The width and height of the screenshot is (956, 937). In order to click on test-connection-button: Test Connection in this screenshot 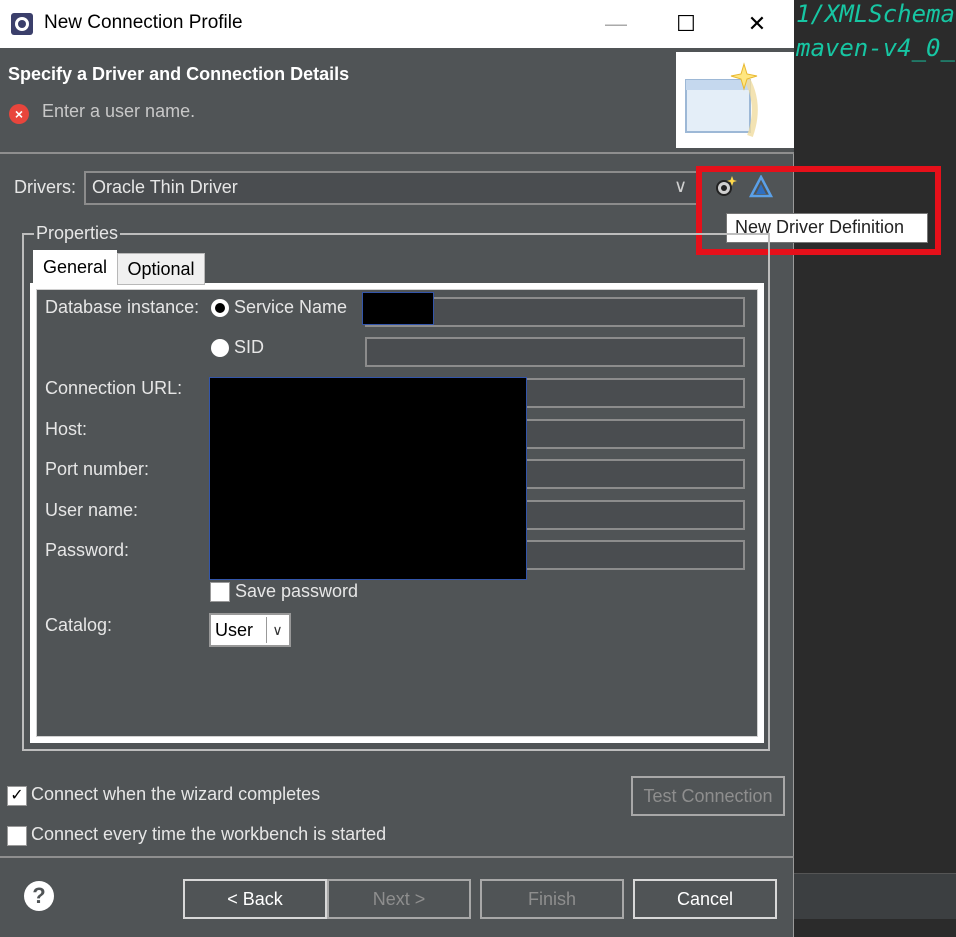, I will do `click(708, 796)`.